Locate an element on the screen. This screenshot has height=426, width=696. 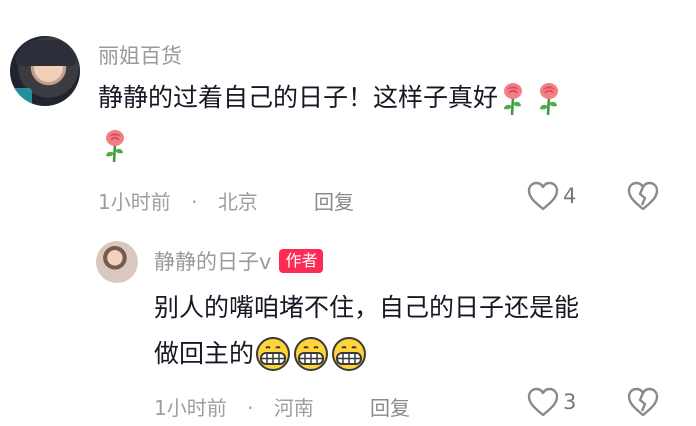
reply-text-line1: 别人的嘴咱堵不住，自己的日子还是能 is located at coordinates (367, 307).